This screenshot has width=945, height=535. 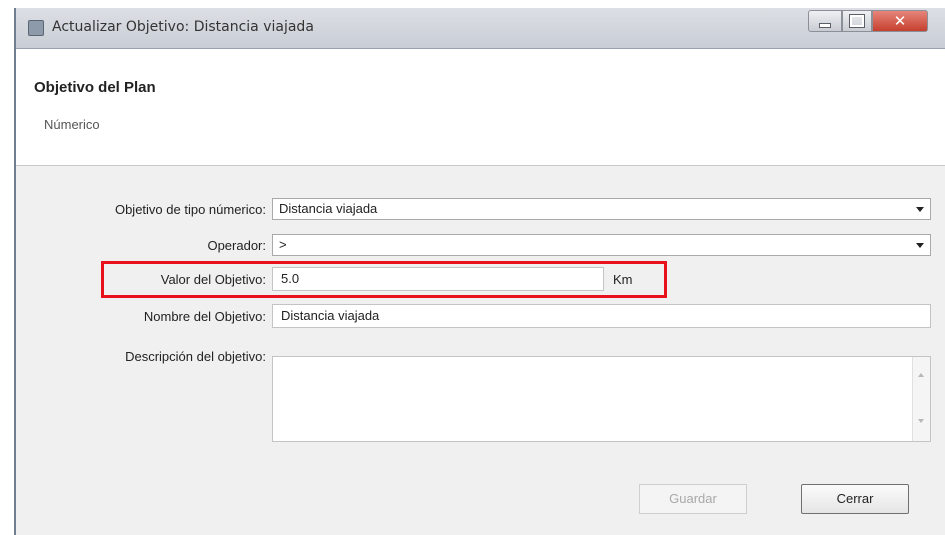 What do you see at coordinates (825, 25) in the screenshot?
I see `minimize-icon` at bounding box center [825, 25].